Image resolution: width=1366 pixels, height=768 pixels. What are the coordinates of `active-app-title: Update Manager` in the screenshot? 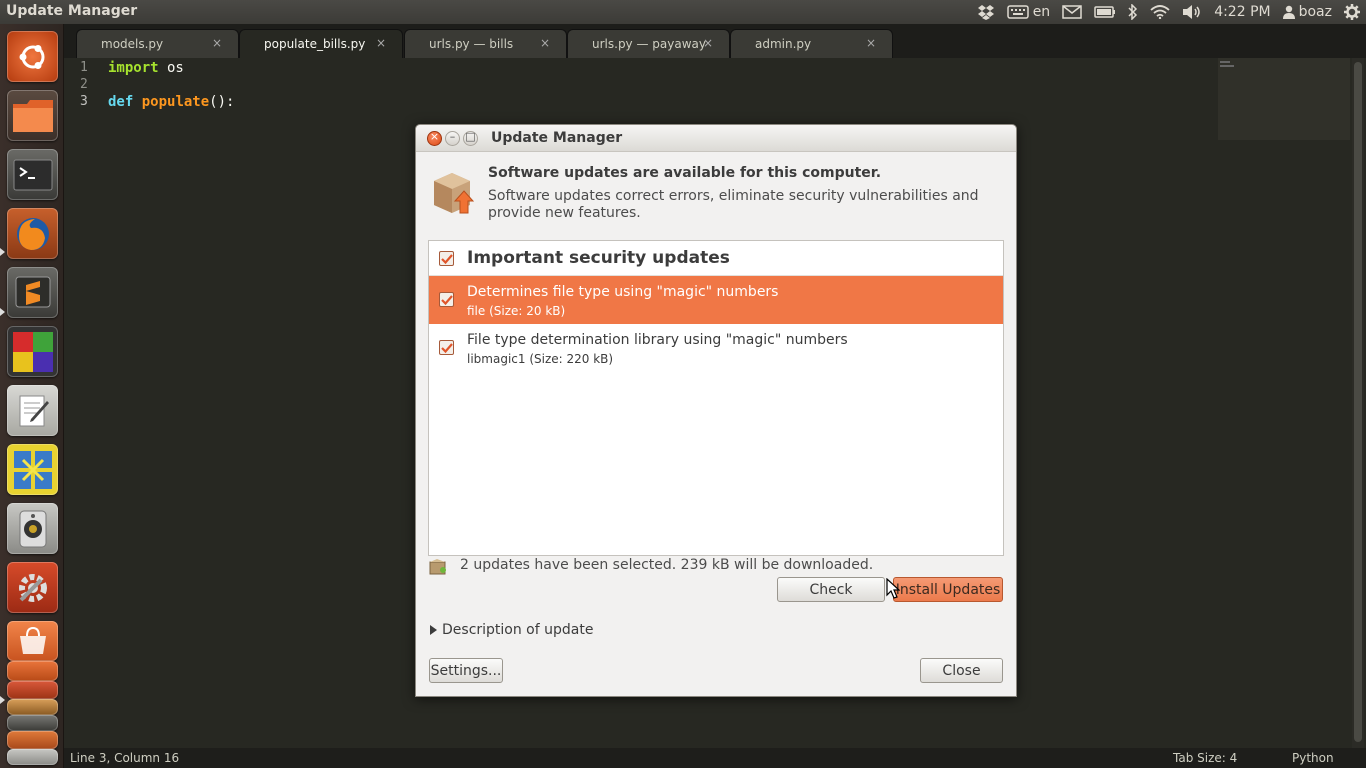 It's located at (72, 11).